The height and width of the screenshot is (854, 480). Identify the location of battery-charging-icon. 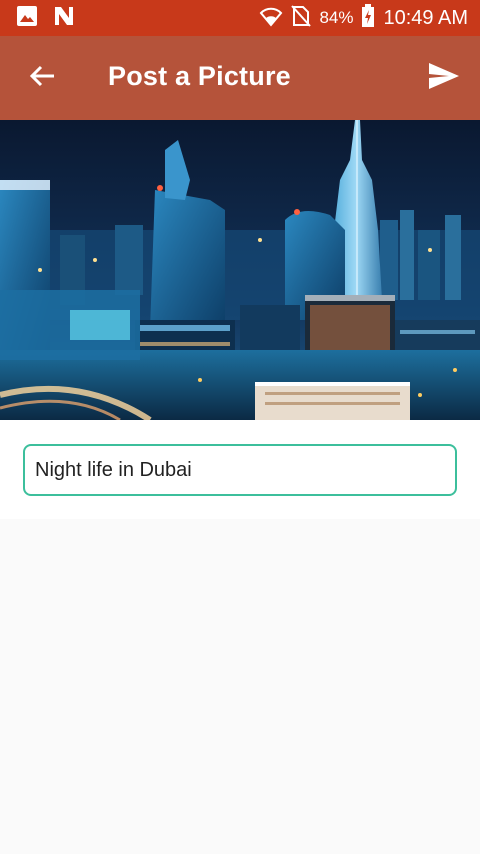
(368, 18).